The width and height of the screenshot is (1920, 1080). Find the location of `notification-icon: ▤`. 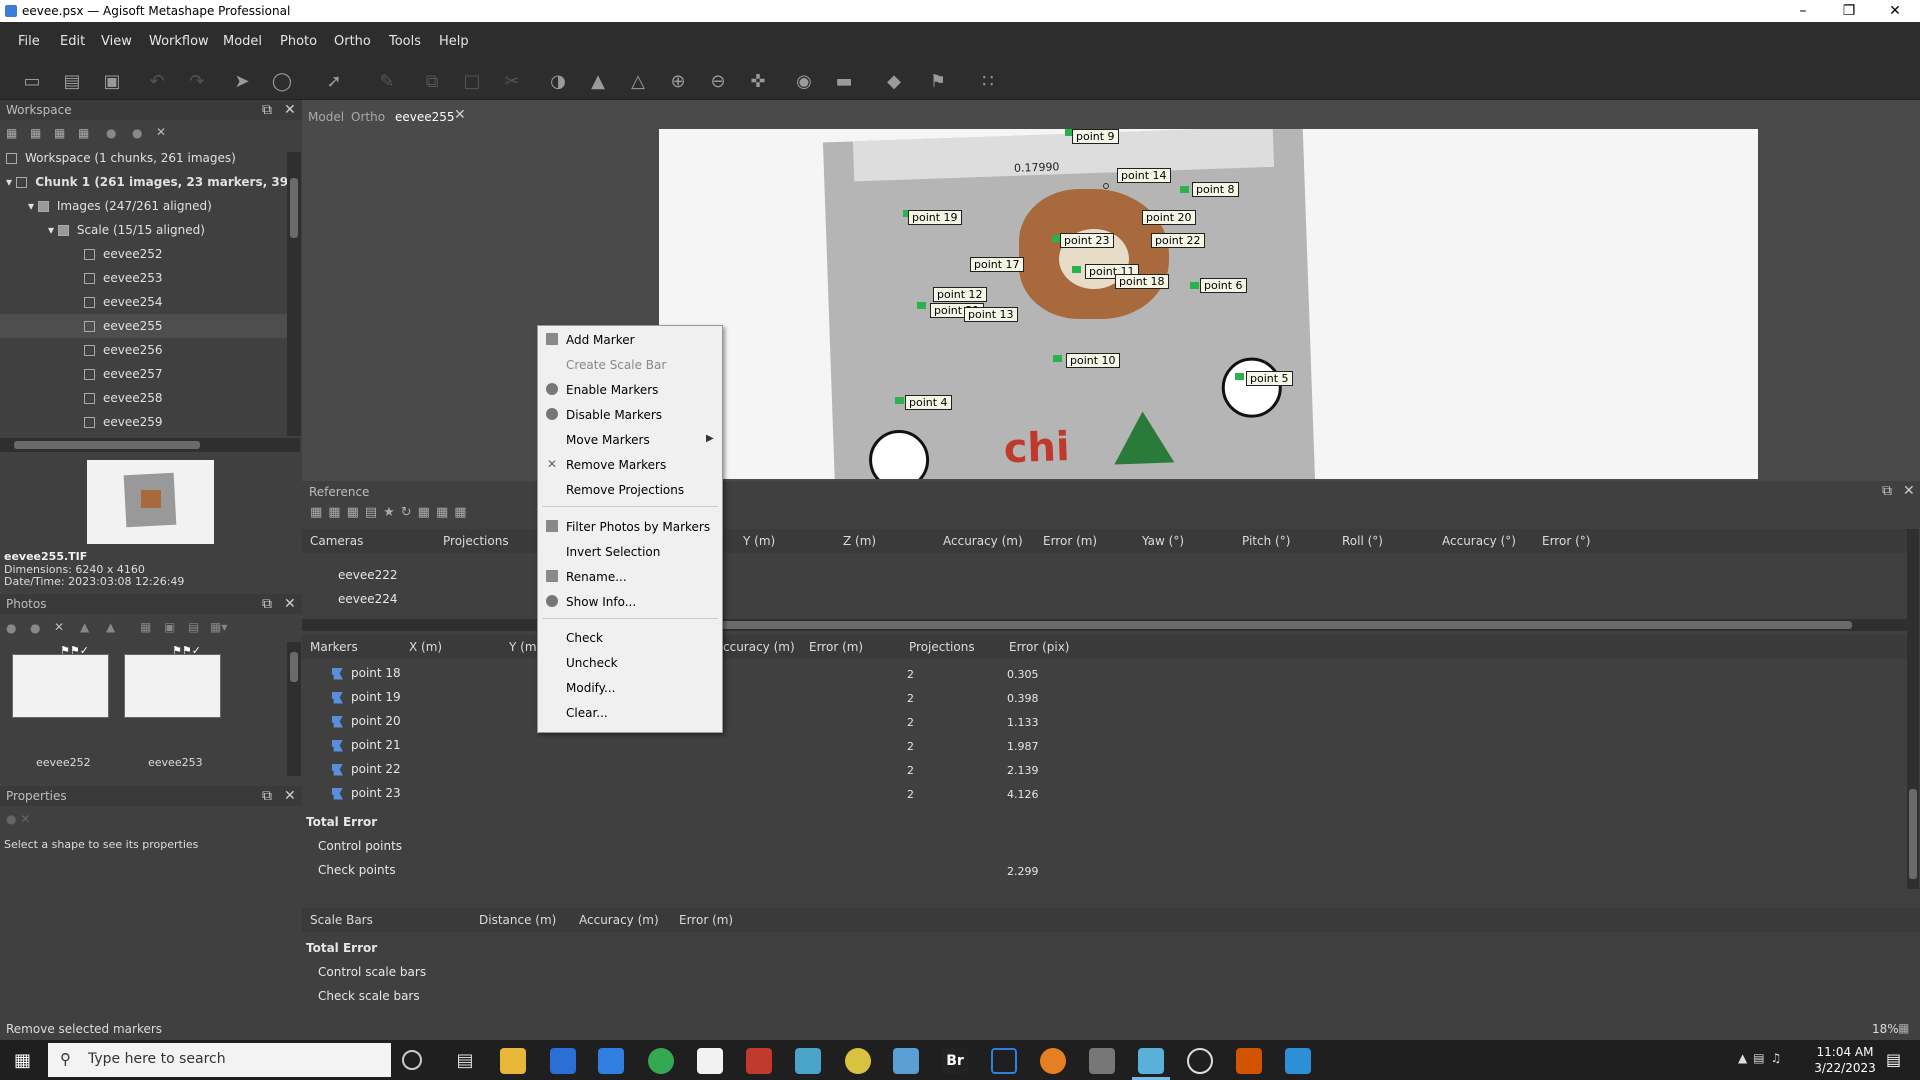

notification-icon: ▤ is located at coordinates (1893, 1059).